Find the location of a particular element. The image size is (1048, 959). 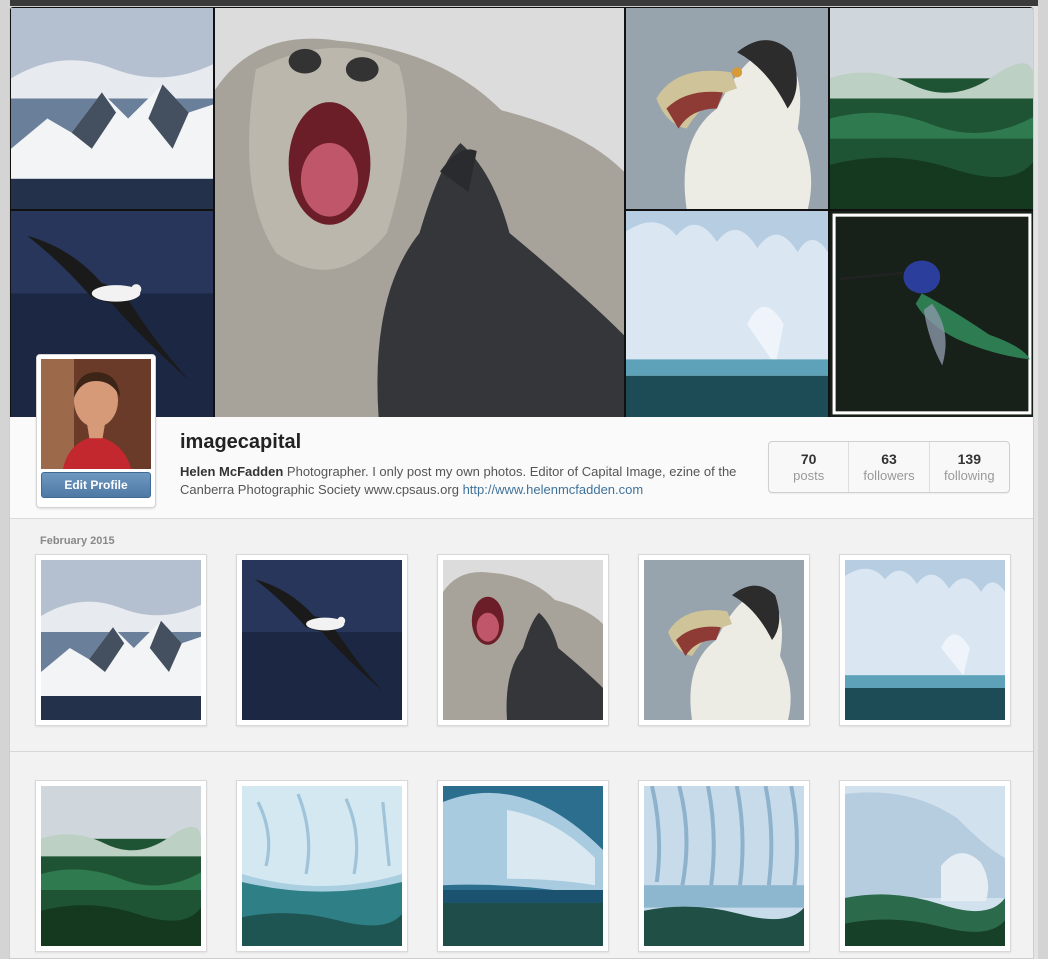

feed-month-label: February 2015 is located at coordinates (77, 541).